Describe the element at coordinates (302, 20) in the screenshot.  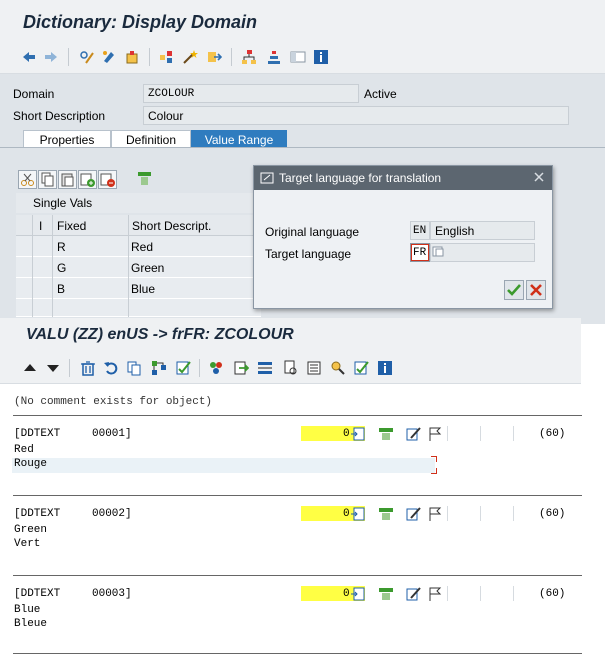
I see `main-title-bar: Dictionary: Display Domain` at that location.